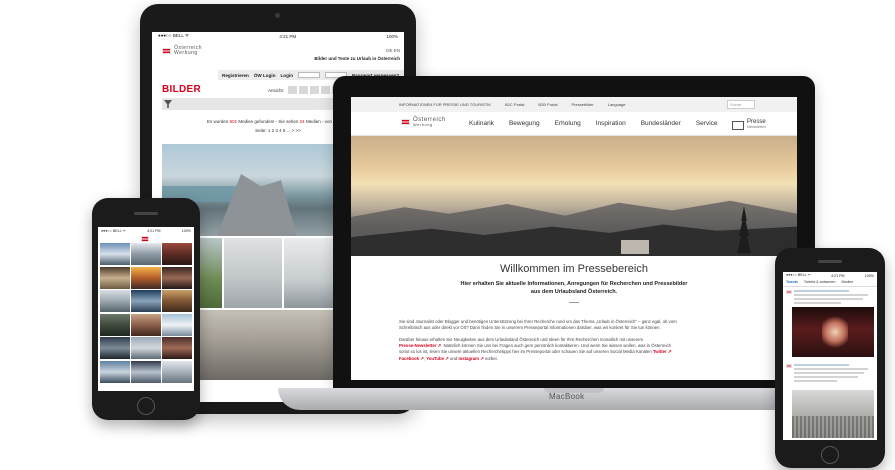  What do you see at coordinates (276, 90) in the screenshot?
I see `view-label: Ansicht:` at bounding box center [276, 90].